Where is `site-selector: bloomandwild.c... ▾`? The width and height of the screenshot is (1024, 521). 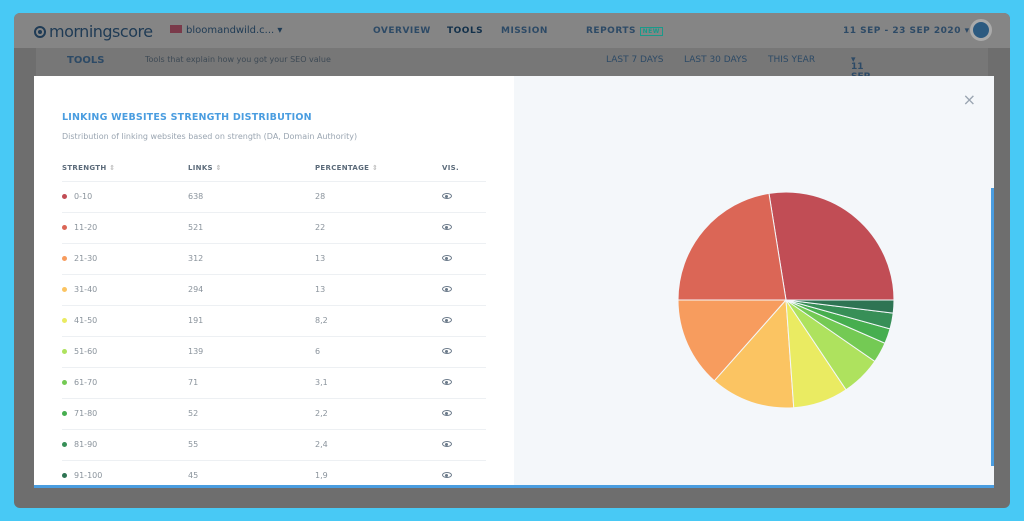
site-selector: bloomandwild.c... ▾ is located at coordinates (226, 30).